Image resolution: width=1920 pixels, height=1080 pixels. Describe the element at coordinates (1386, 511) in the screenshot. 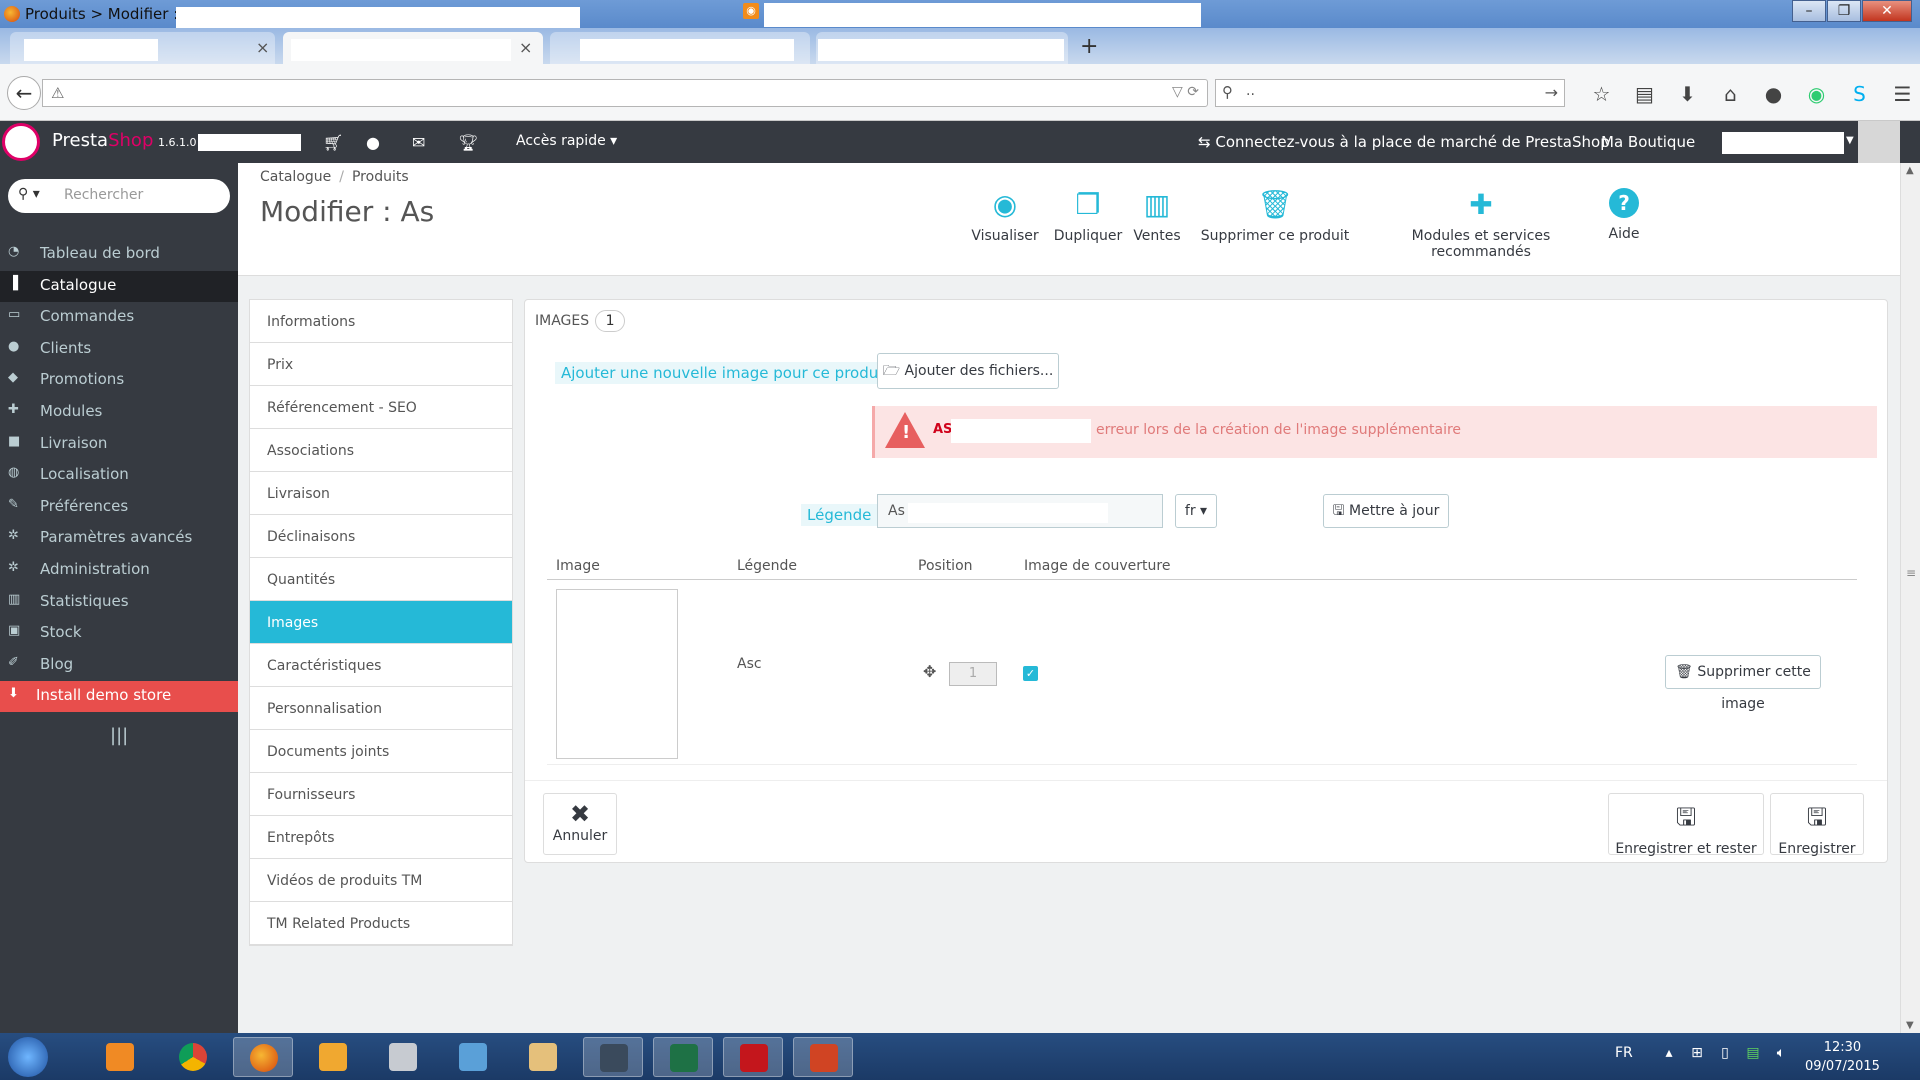

I see `update-button: 🖫︎ Mettre à jour` at that location.